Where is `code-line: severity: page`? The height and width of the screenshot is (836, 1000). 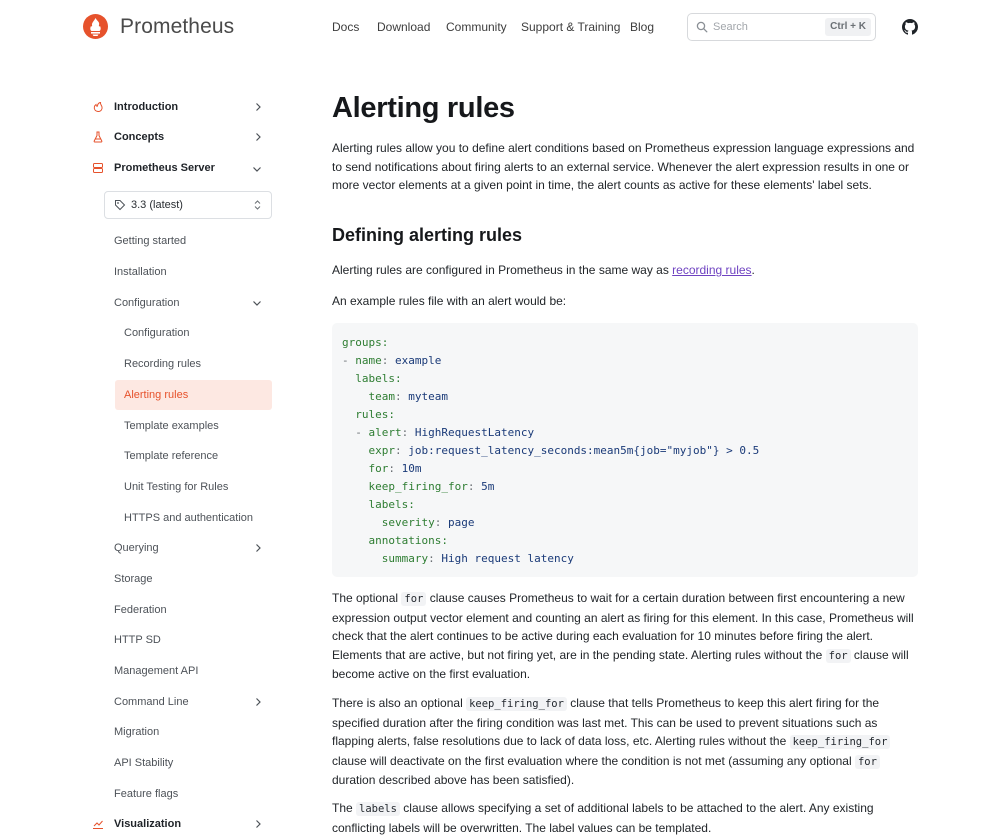 code-line: severity: page is located at coordinates (428, 522).